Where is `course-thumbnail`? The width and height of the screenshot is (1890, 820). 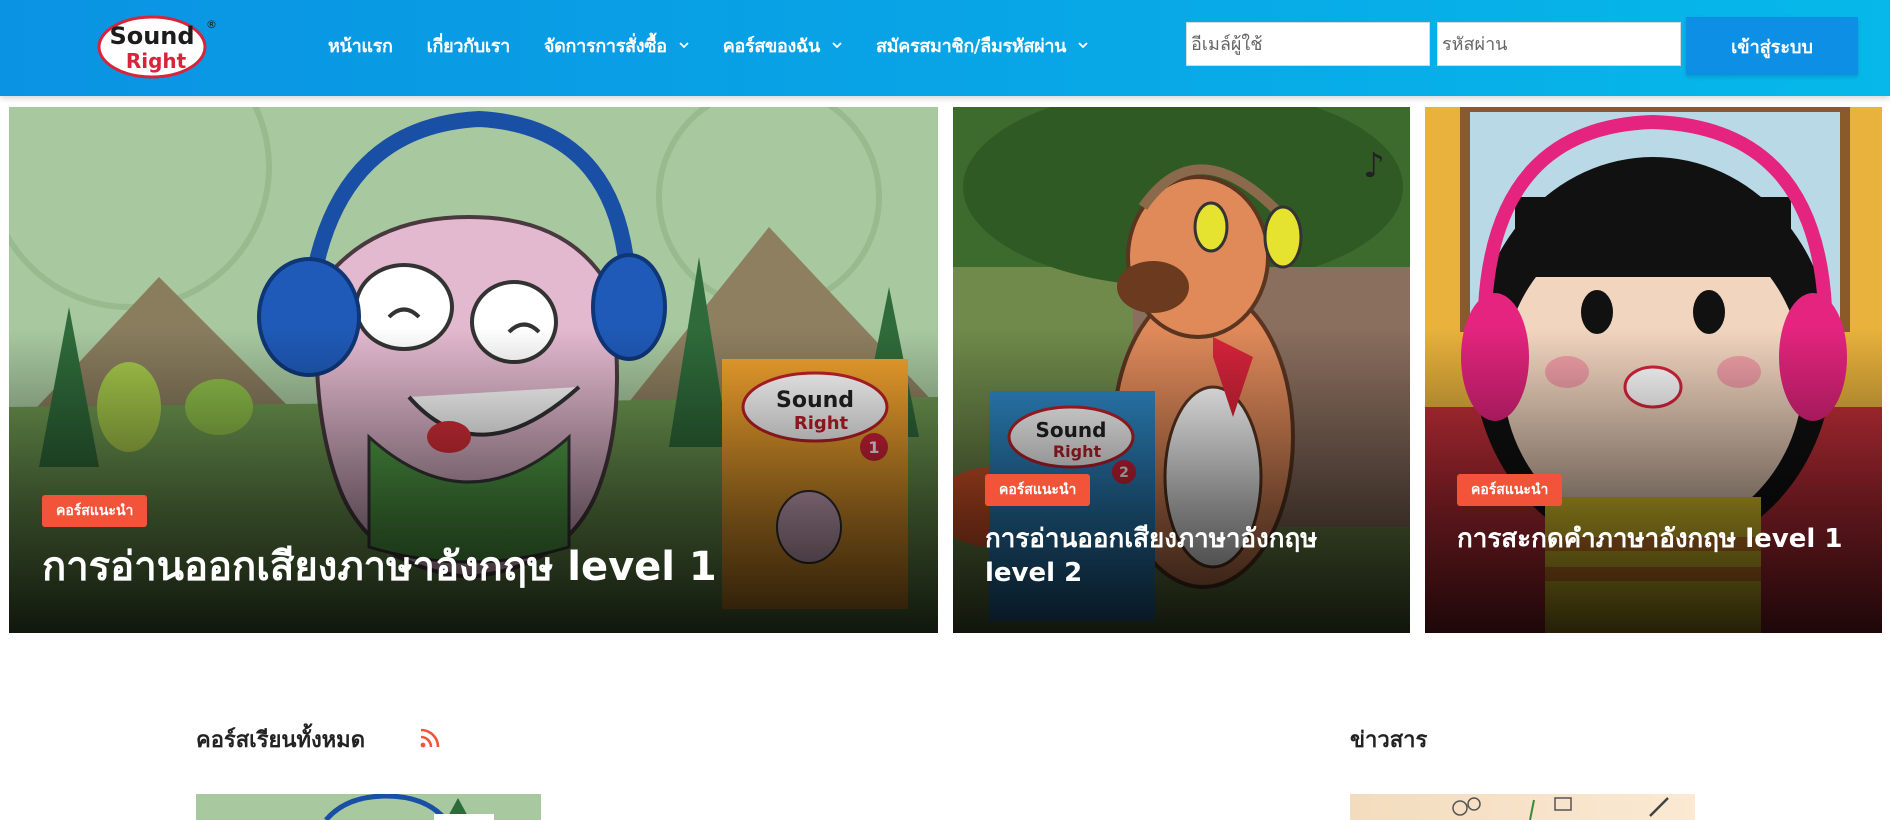 course-thumbnail is located at coordinates (368, 807).